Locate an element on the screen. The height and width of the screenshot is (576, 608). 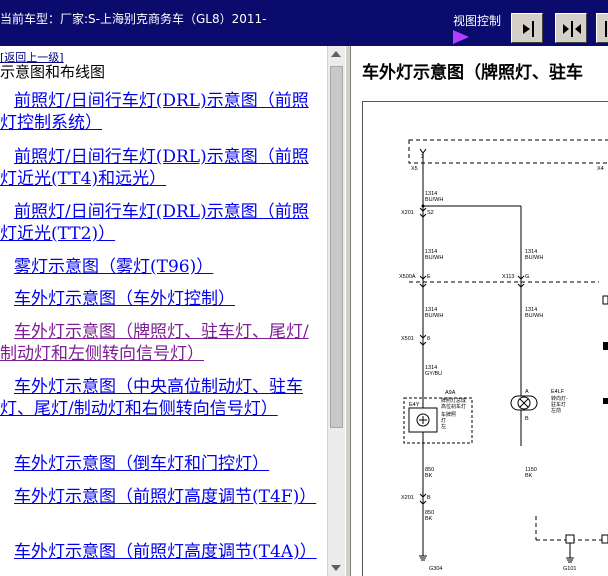
wire1-color: BU/WH is located at coordinates (434, 200).